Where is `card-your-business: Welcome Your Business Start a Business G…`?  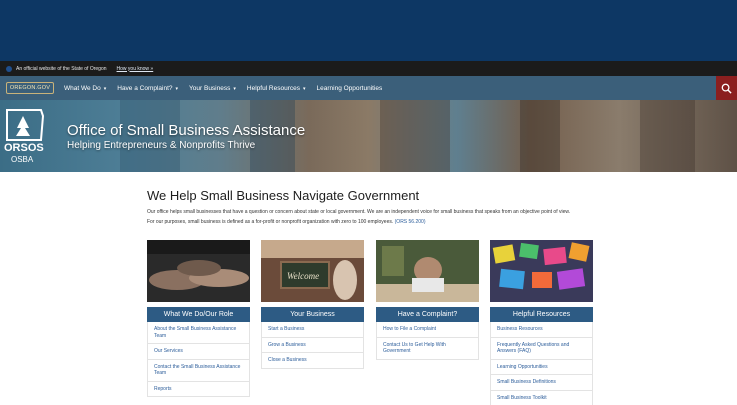 card-your-business: Welcome Your Business Start a Business G… is located at coordinates (312, 304).